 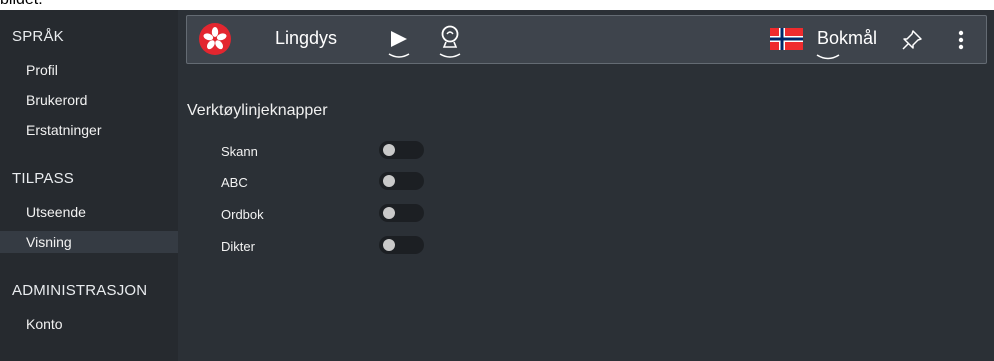 I want to click on sidebar-item-utseende: Utseende, so click(x=89, y=212).